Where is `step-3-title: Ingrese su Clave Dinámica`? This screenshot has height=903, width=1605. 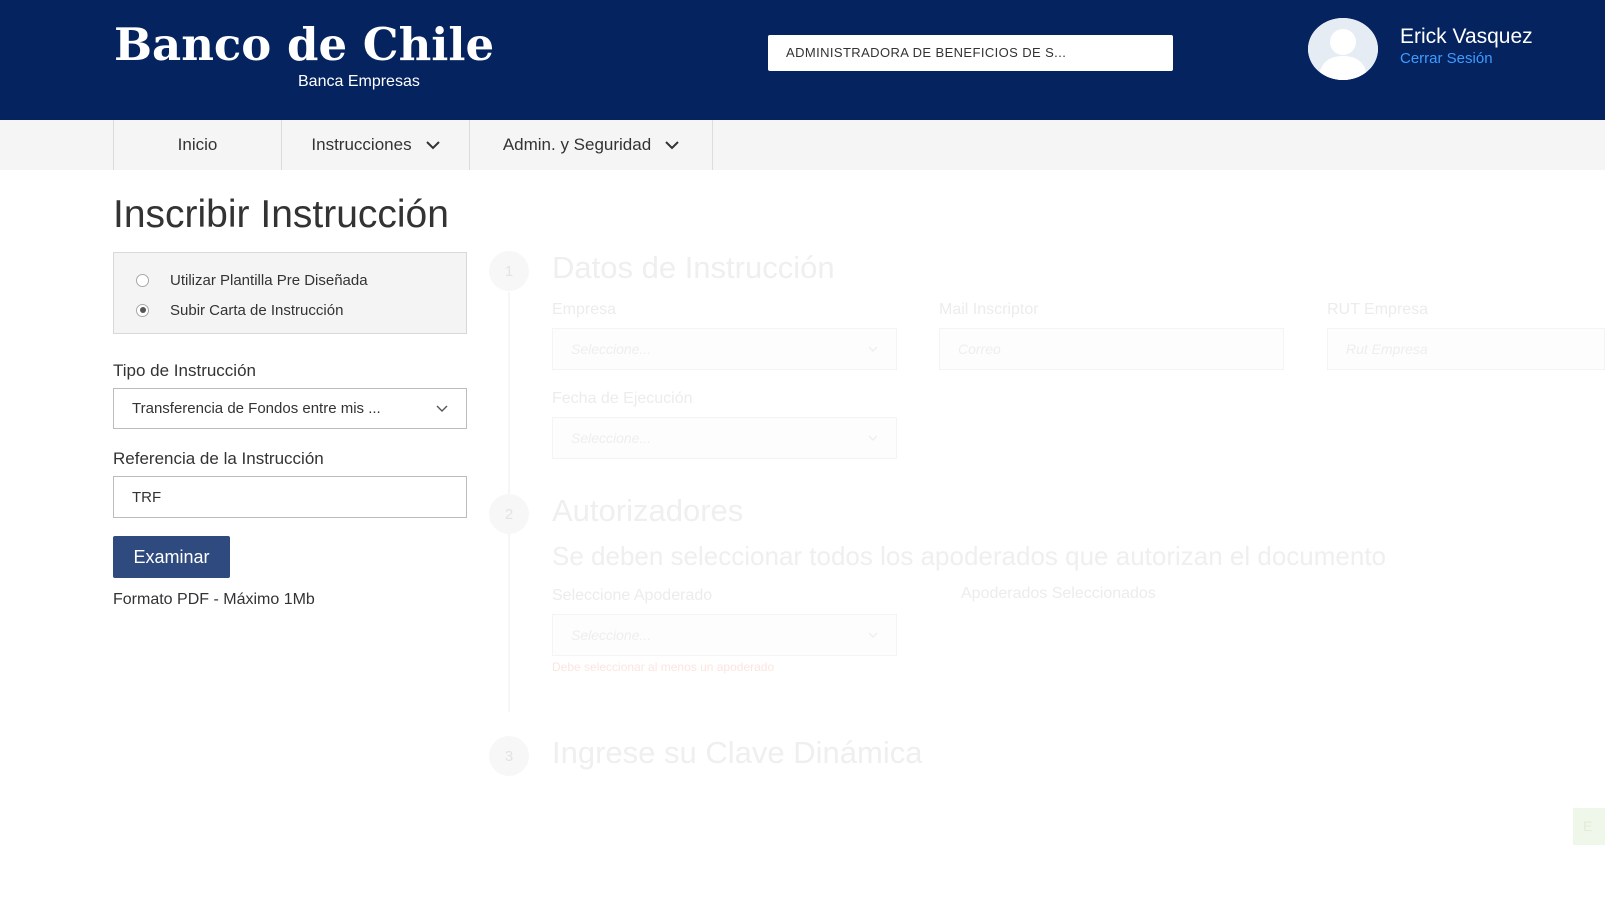 step-3-title: Ingrese su Clave Dinámica is located at coordinates (737, 752).